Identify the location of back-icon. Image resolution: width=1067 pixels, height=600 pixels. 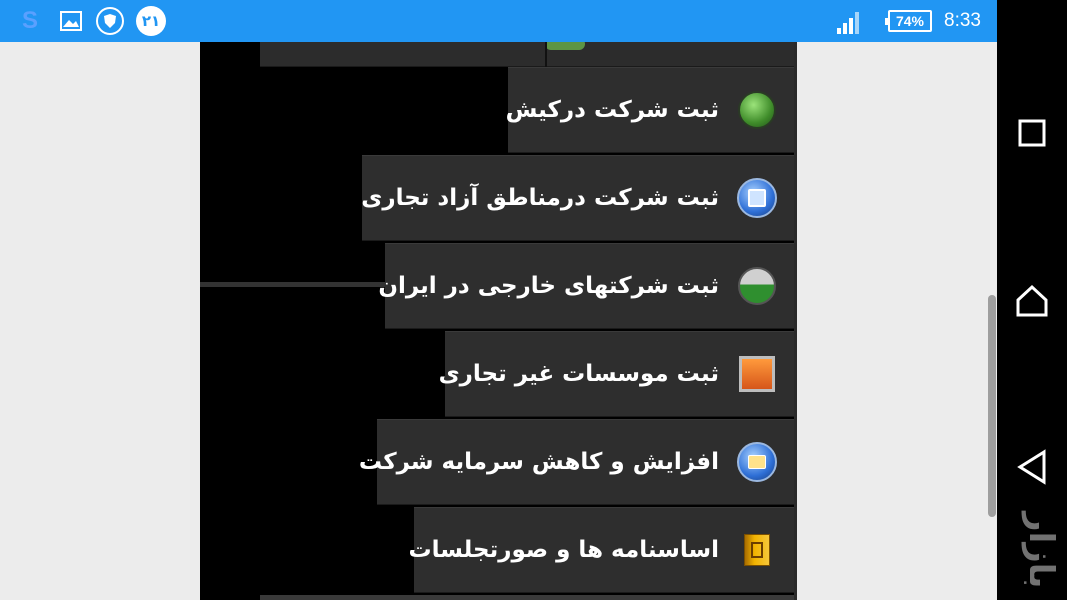
(1031, 467).